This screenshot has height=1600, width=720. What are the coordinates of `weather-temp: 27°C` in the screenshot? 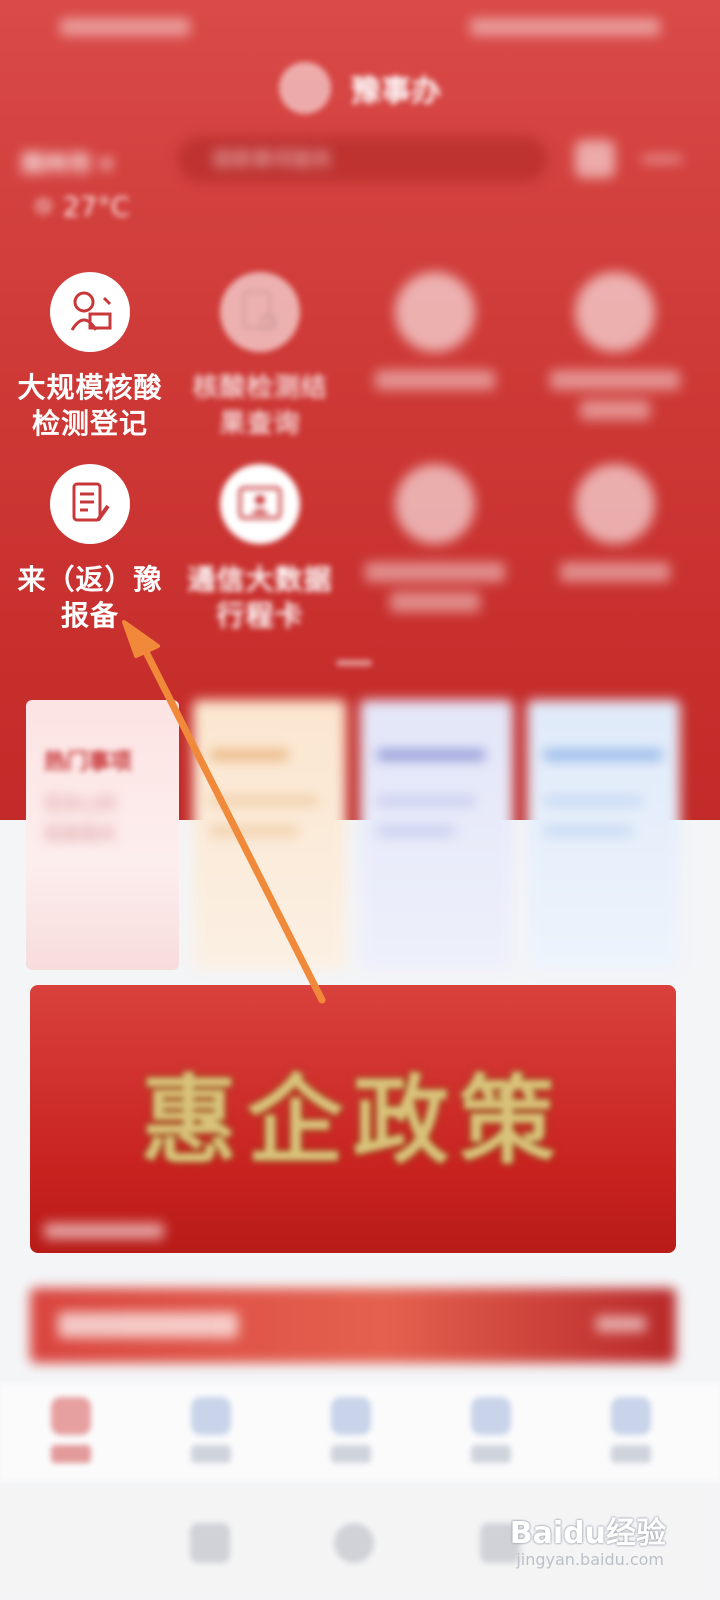 It's located at (96, 207).